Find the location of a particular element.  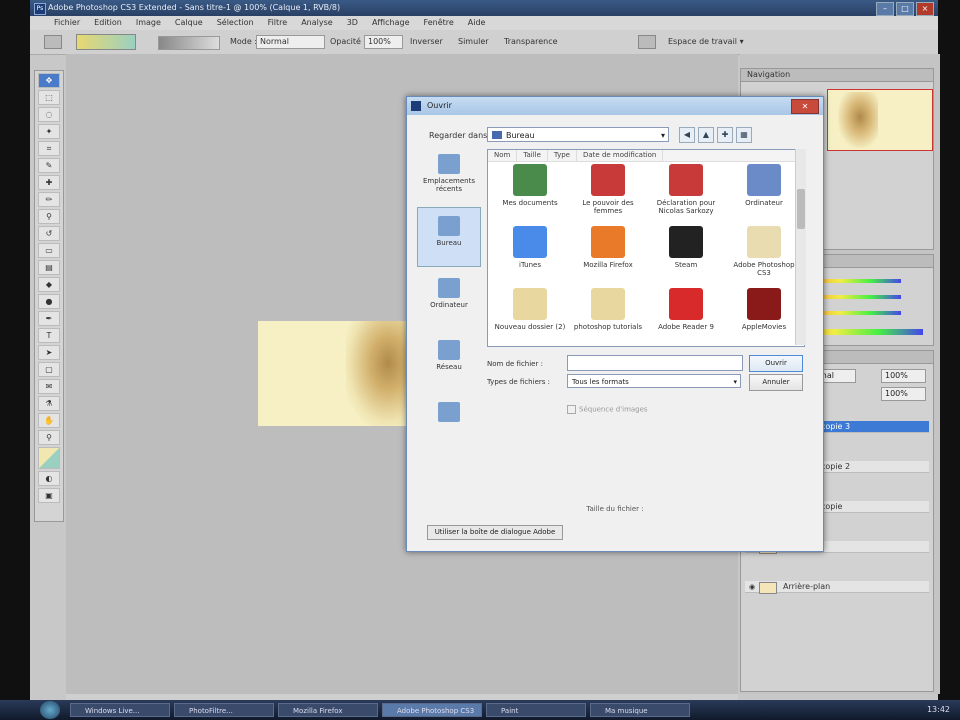

history-brush-tool-icon: ↺ is located at coordinates (49, 233).